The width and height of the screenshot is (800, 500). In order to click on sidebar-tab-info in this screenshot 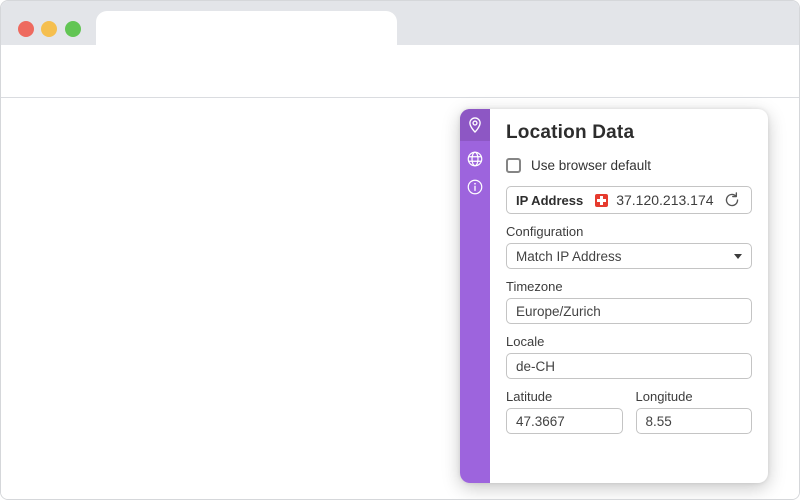, I will do `click(475, 187)`.